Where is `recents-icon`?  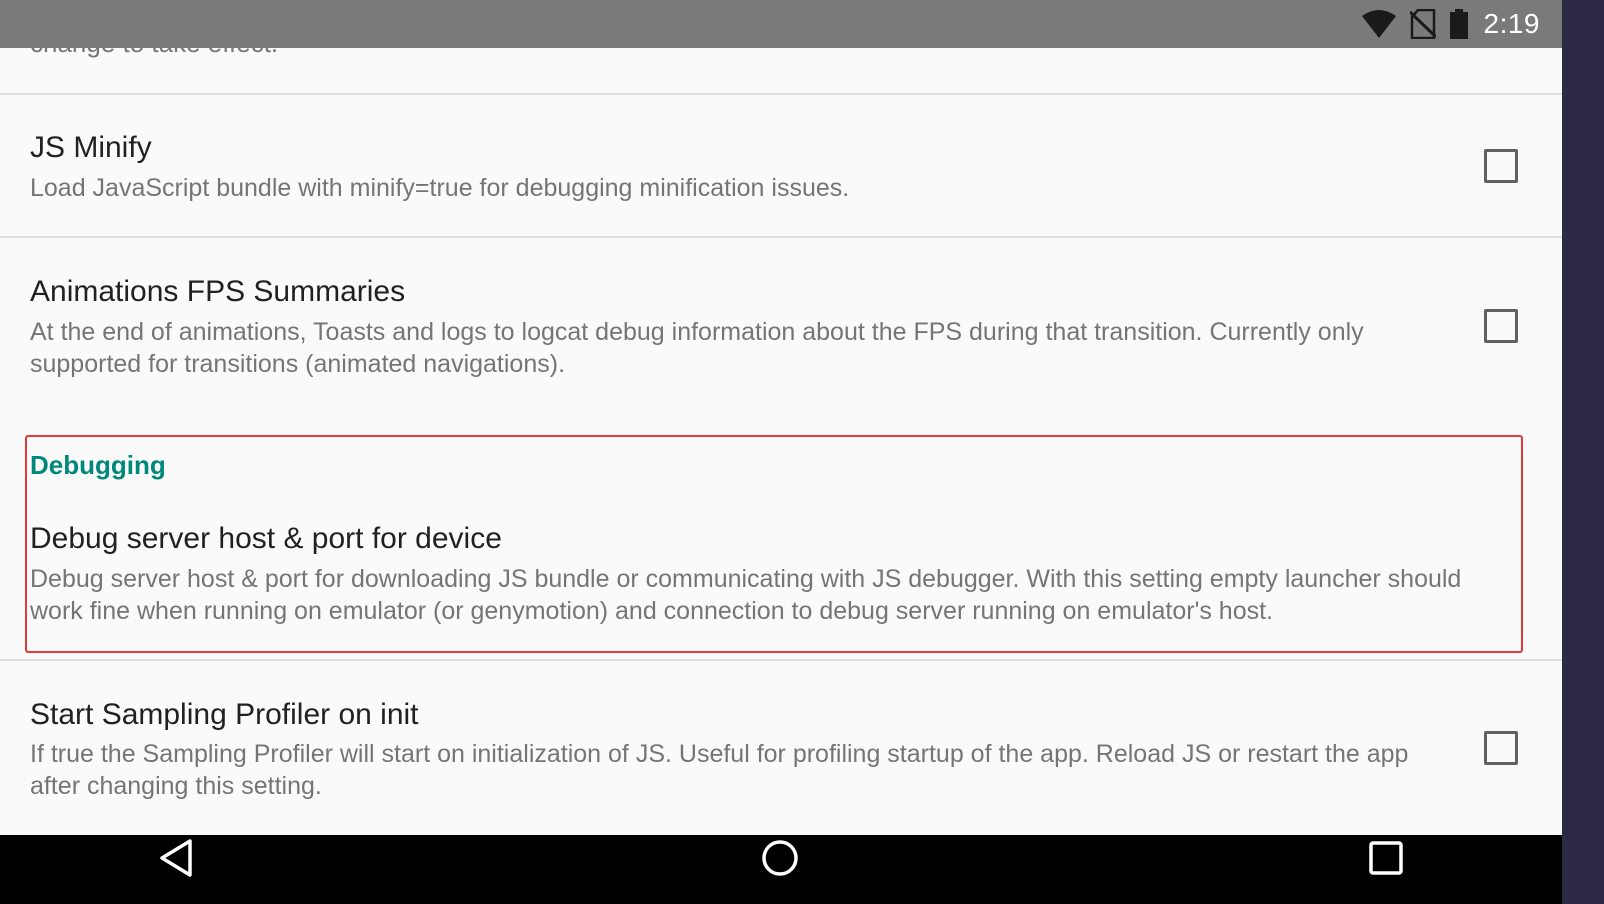
recents-icon is located at coordinates (1386, 860).